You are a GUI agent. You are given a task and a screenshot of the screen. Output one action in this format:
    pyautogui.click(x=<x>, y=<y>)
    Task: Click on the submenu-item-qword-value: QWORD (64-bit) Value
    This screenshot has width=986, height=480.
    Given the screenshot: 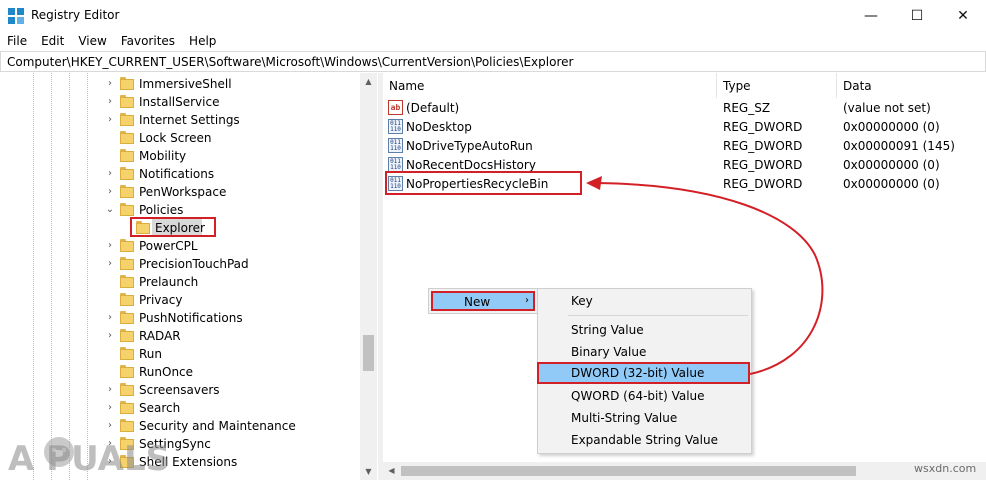 What is the action you would take?
    pyautogui.click(x=644, y=396)
    